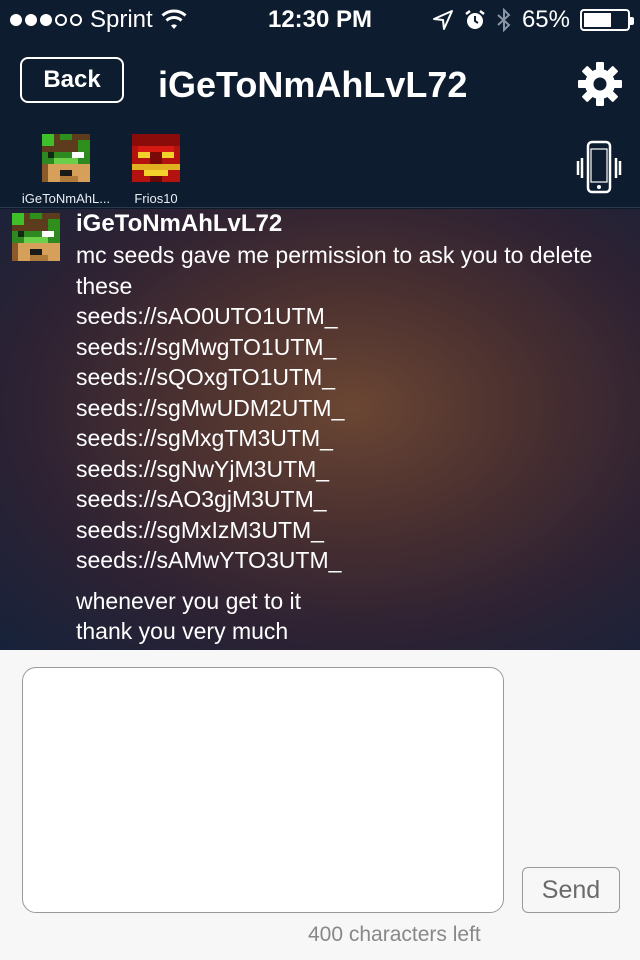  What do you see at coordinates (179, 223) in the screenshot?
I see `message-author: iGeToNmAhLvL72` at bounding box center [179, 223].